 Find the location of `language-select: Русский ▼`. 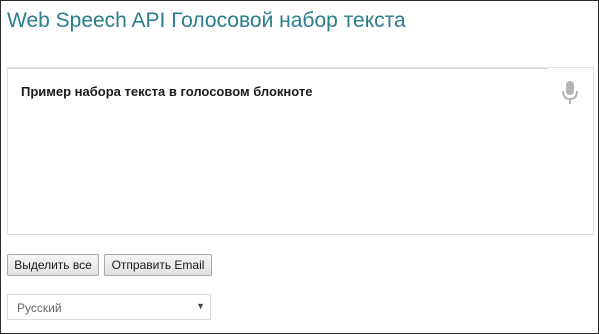

language-select: Русский ▼ is located at coordinates (109, 307).